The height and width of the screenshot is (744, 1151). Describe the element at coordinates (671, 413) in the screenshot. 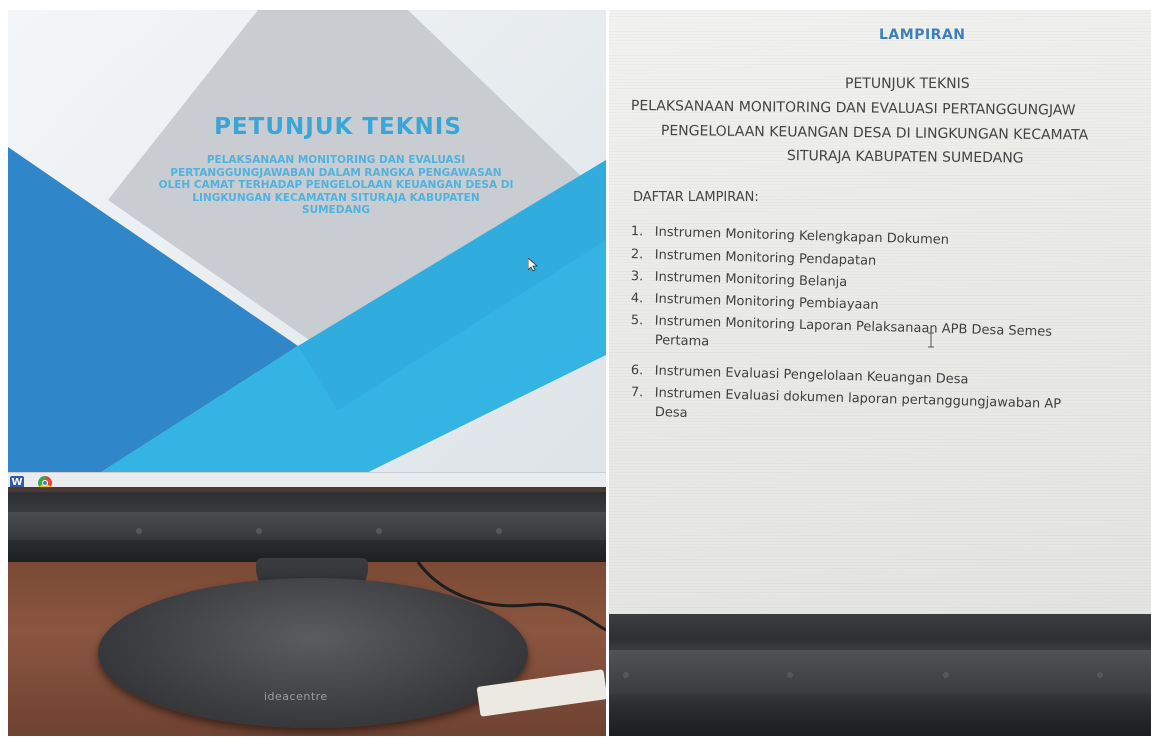

I see `list-item-continuation: Desa` at that location.